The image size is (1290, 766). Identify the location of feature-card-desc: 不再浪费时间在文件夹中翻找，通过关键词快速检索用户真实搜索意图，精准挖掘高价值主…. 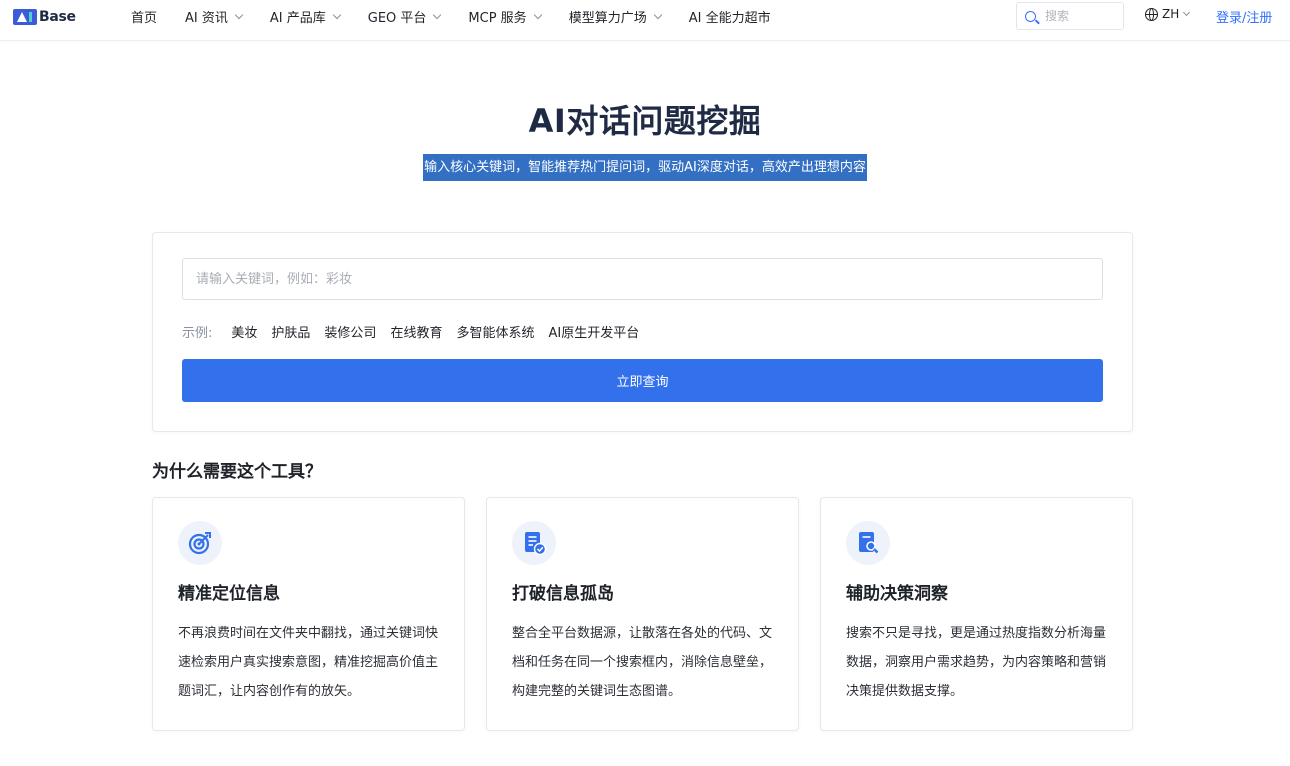
(308, 662).